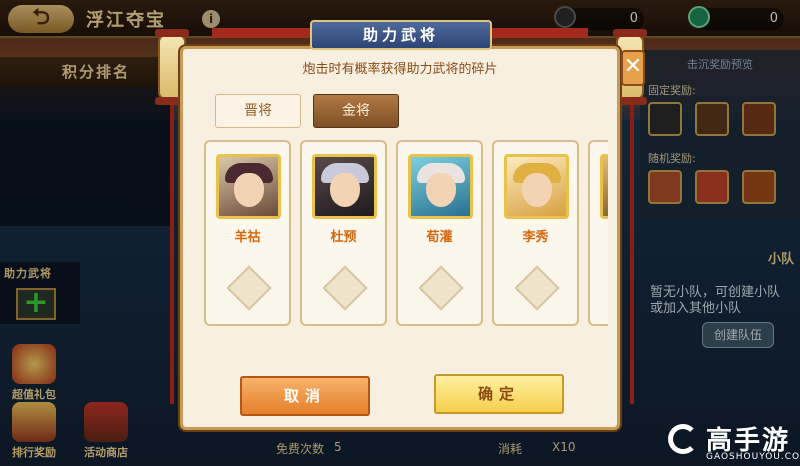  What do you see at coordinates (247, 237) in the screenshot?
I see `hero-name: 羊祜` at bounding box center [247, 237].